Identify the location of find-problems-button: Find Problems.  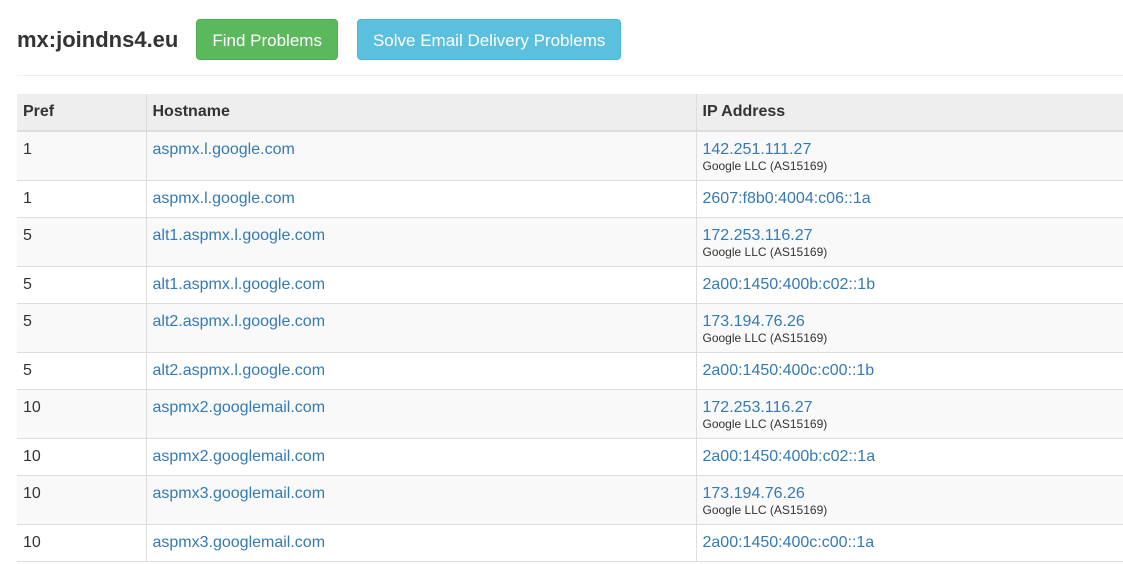
(267, 39).